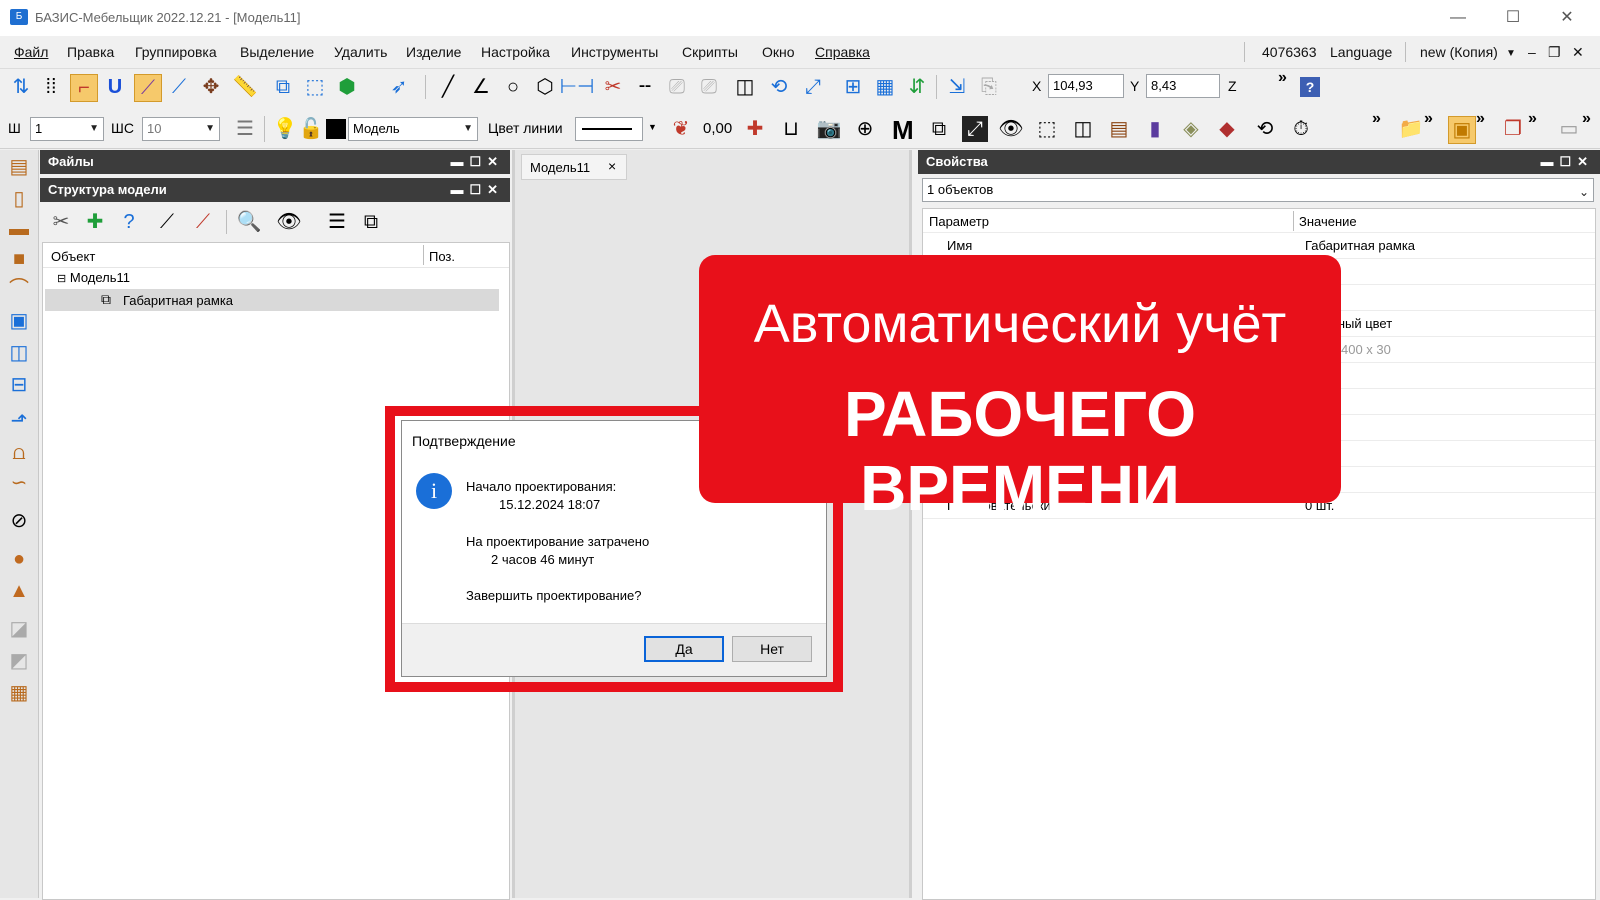  Describe the element at coordinates (31, 52) in the screenshot. I see `menu-file: Файл` at that location.